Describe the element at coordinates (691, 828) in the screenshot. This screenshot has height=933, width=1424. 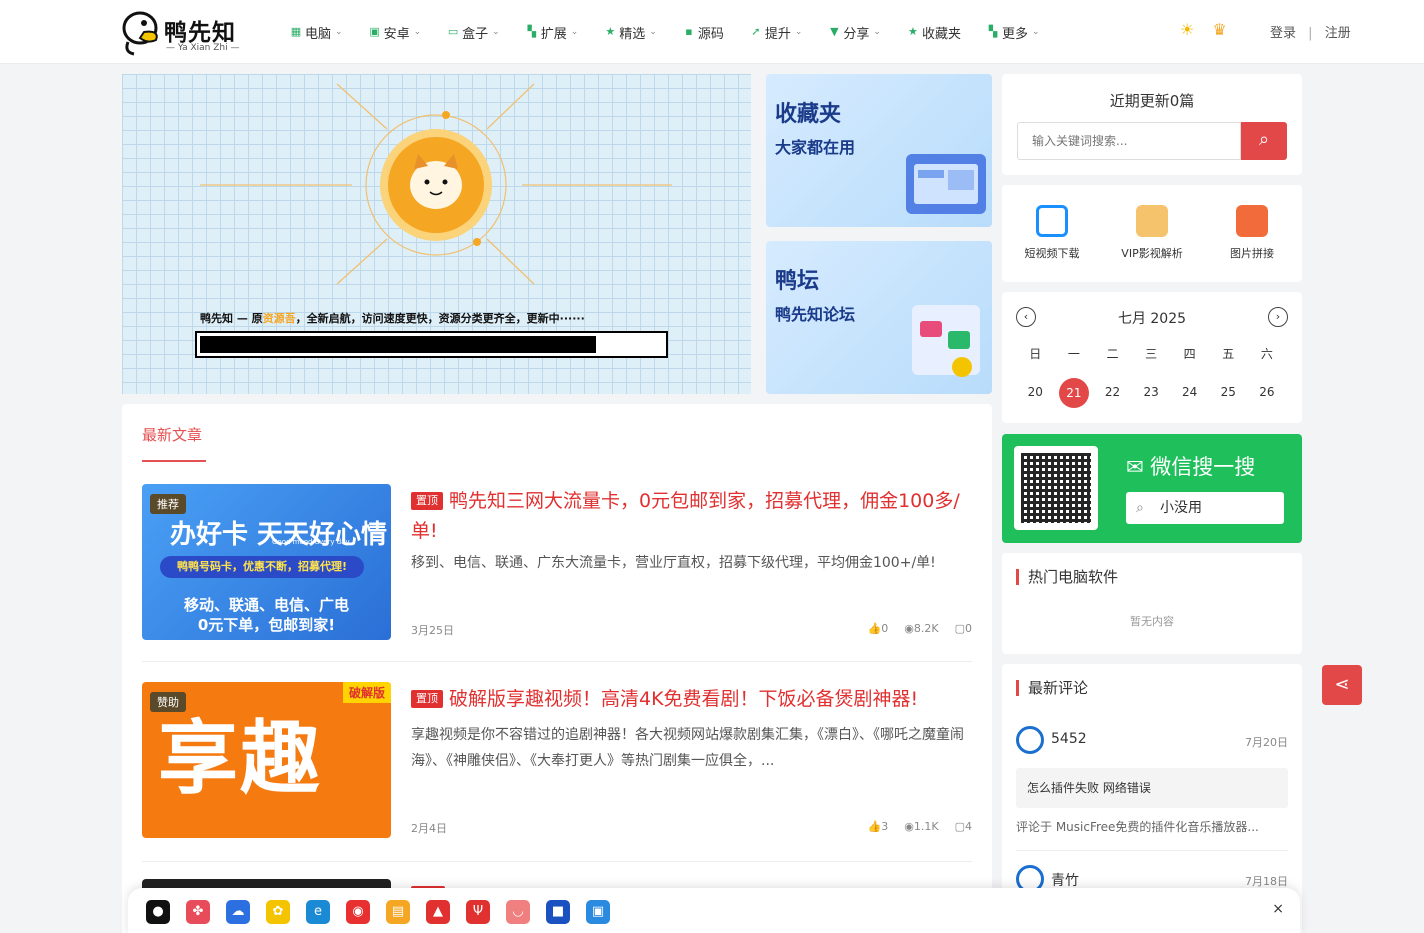
I see `article-meta: 2月4日 👍3 ◉1.1K ▢4` at that location.